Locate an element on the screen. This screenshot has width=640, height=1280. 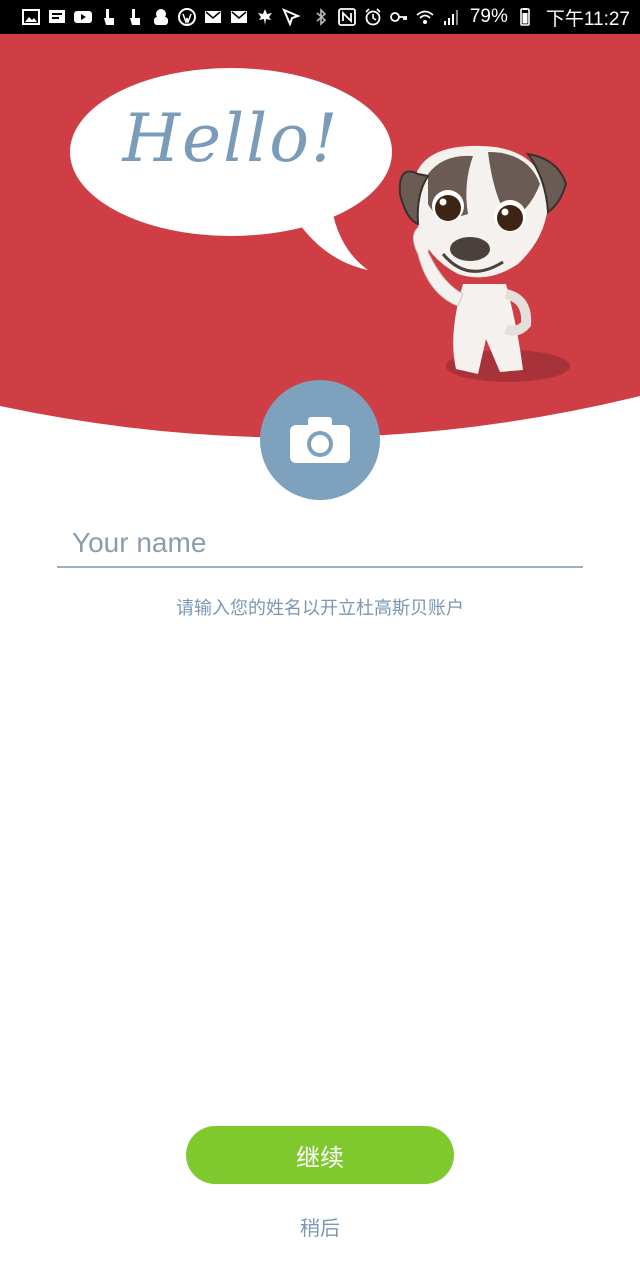
later-link: 稍后 is located at coordinates (320, 1226).